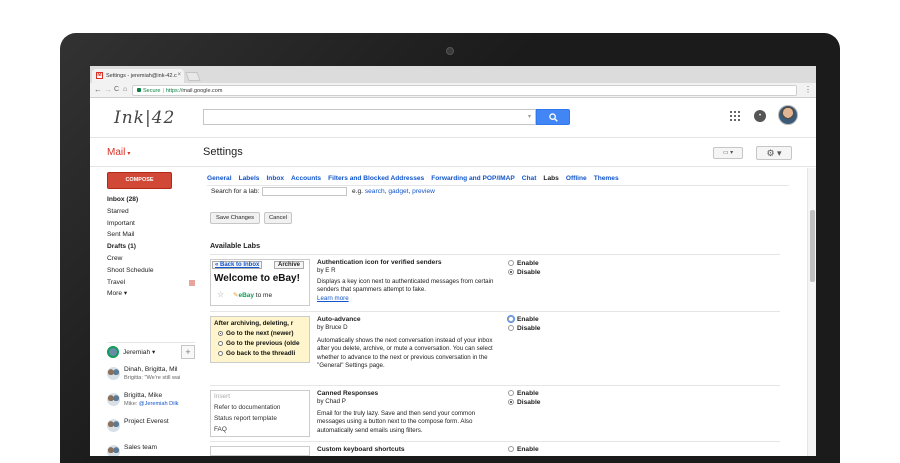 The height and width of the screenshot is (463, 900). Describe the element at coordinates (553, 117) in the screenshot. I see `search-button` at that location.